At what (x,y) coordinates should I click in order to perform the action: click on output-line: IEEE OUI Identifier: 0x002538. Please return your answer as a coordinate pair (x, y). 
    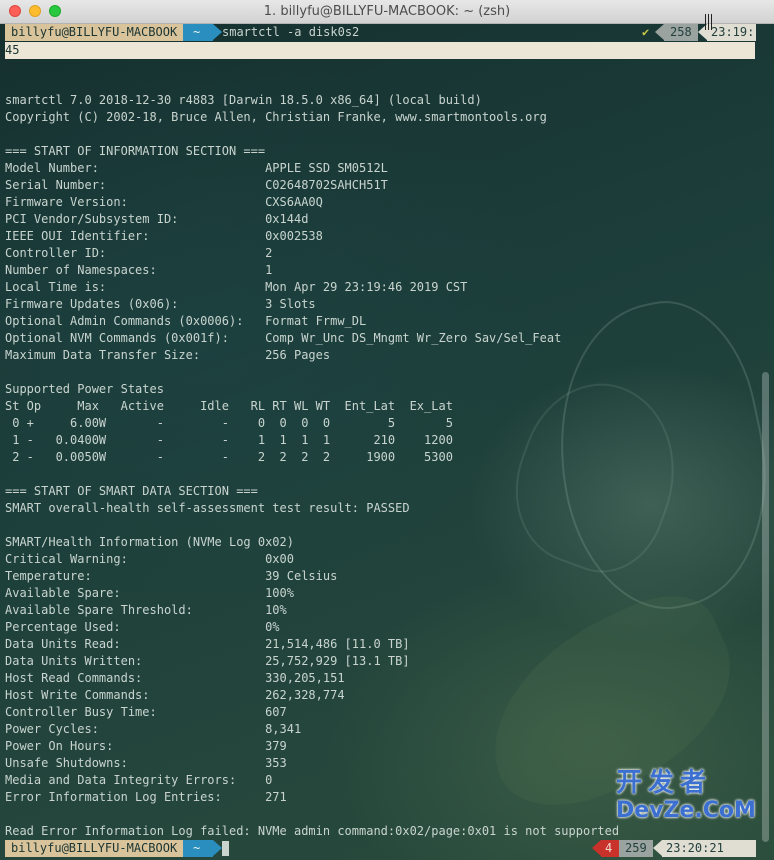
    Looking at the image, I should click on (164, 236).